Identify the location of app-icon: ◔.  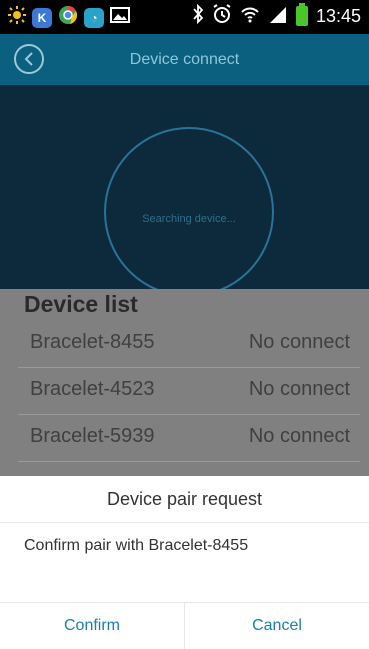
(94, 17).